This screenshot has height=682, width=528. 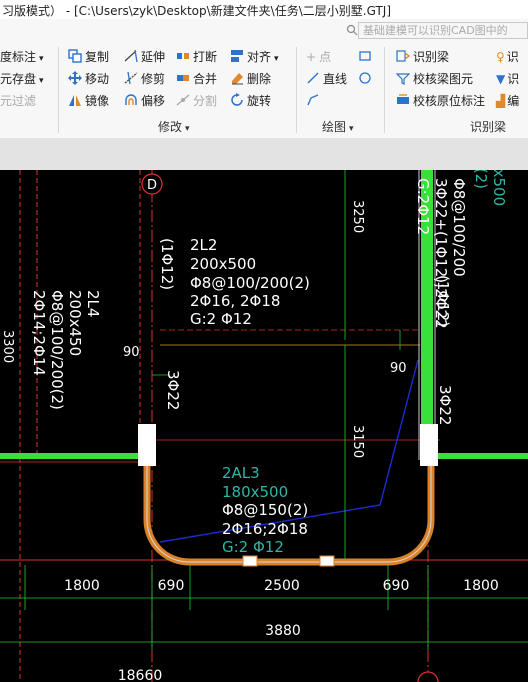 I want to click on recognize-group-label: 识别梁, so click(x=488, y=126).